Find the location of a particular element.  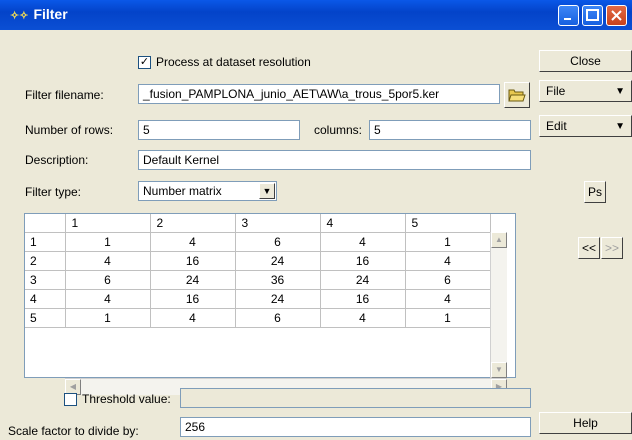

description-field: Default Kernel is located at coordinates (334, 160).